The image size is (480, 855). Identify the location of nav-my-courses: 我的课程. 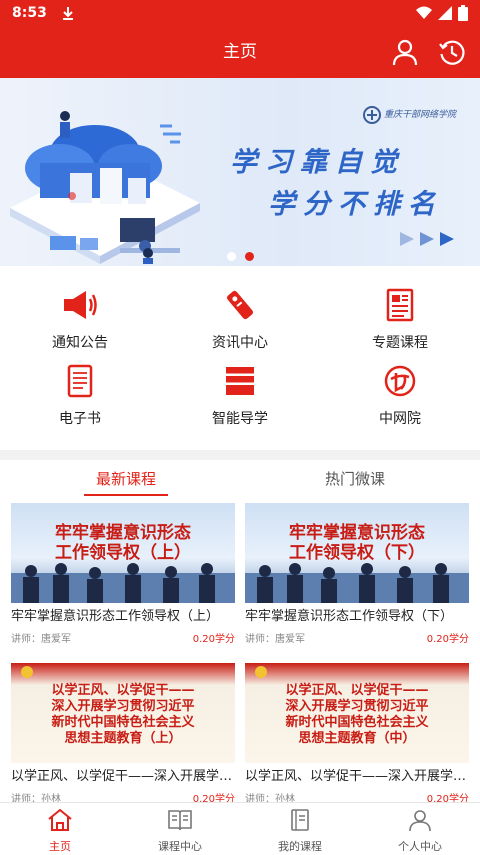
(300, 829).